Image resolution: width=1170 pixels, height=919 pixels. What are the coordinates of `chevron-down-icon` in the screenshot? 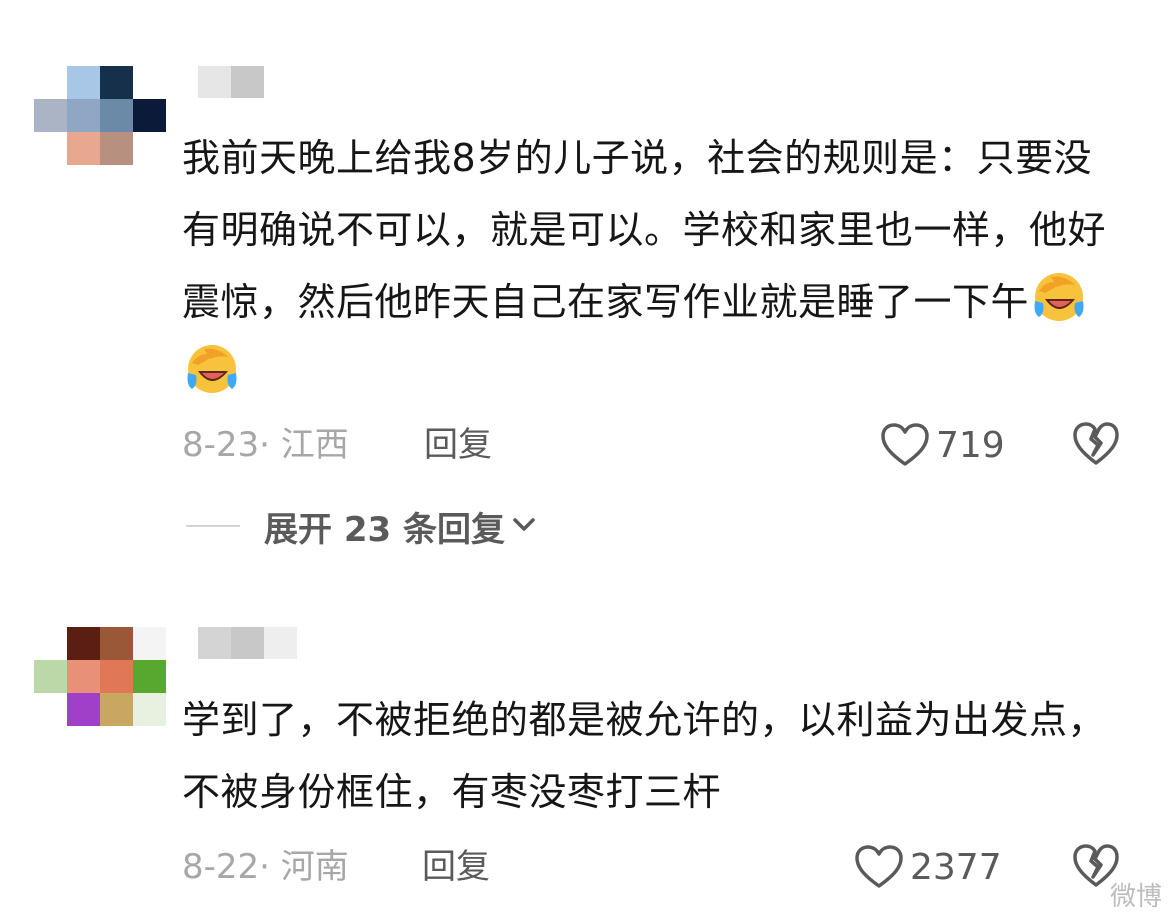 It's located at (524, 526).